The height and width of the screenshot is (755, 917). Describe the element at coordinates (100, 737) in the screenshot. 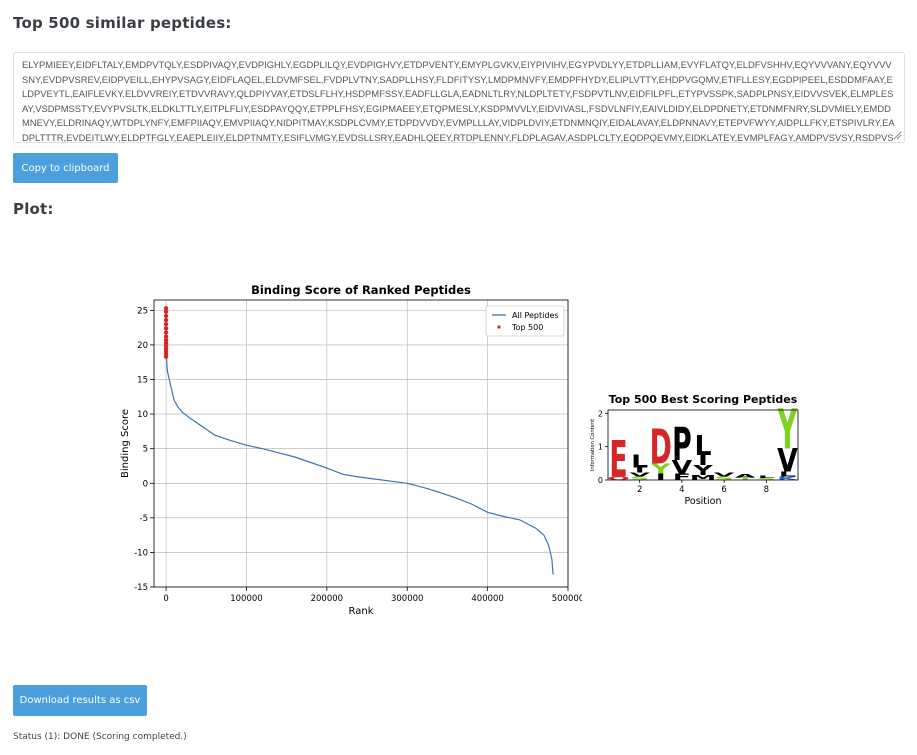

I see `status-text: Status (1): DONE (Scoring completed.)` at that location.